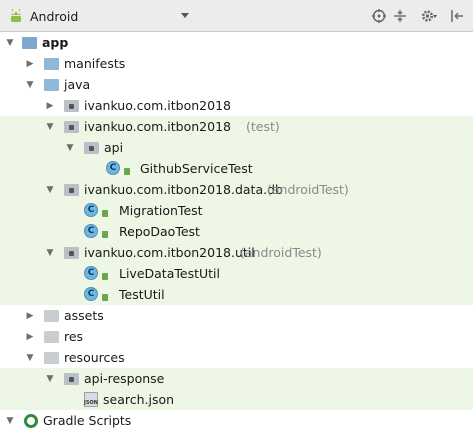  I want to click on tree-node-res: ▶ res, so click(236, 336).